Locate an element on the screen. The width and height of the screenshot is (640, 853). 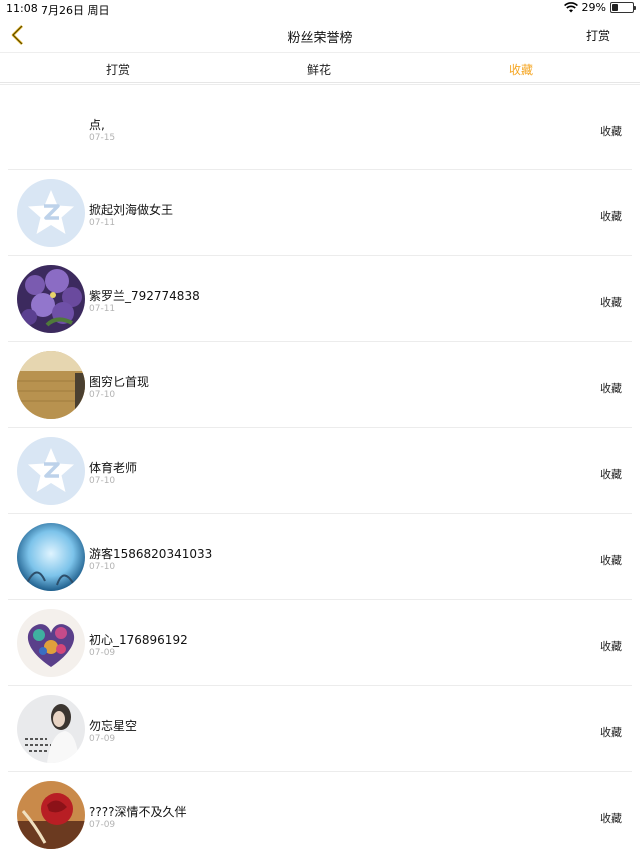
nav-bar: 粉丝荣誉榜 打赏 is located at coordinates (320, 35).